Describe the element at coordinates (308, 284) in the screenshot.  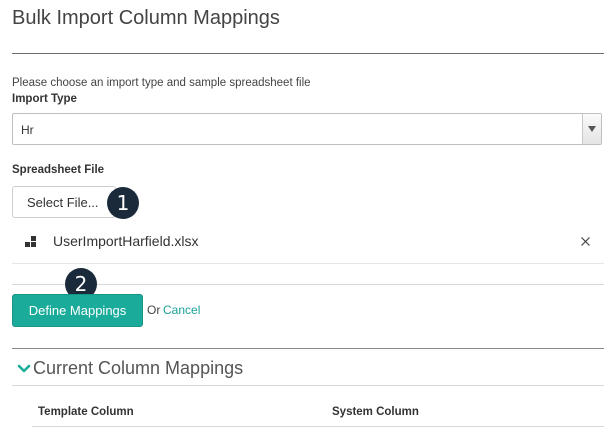
I see `actions-divider` at that location.